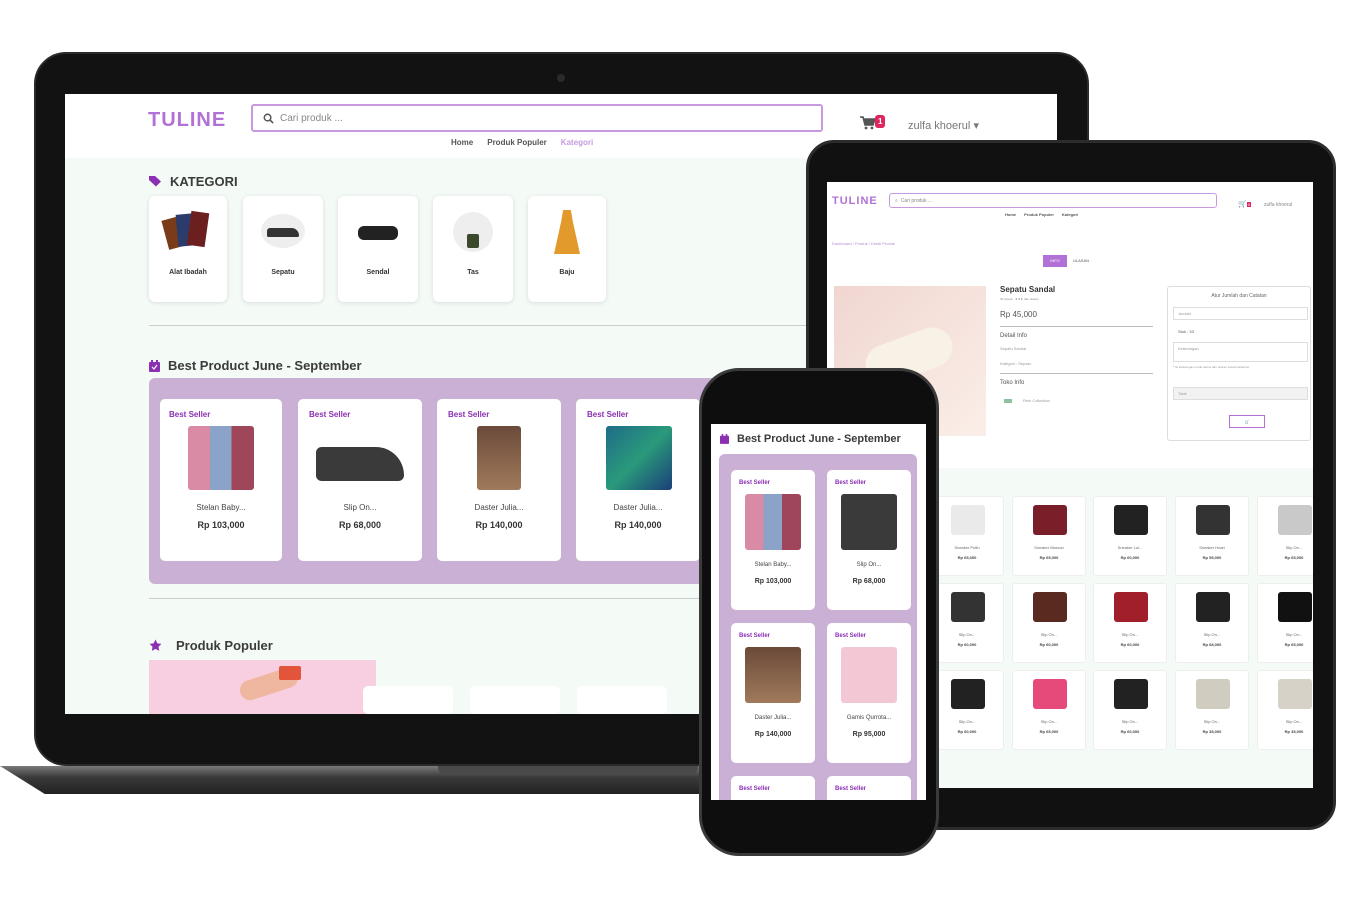 The image size is (1351, 901). What do you see at coordinates (943, 125) in the screenshot?
I see `user-menu: zulfa khoerul ▾` at bounding box center [943, 125].